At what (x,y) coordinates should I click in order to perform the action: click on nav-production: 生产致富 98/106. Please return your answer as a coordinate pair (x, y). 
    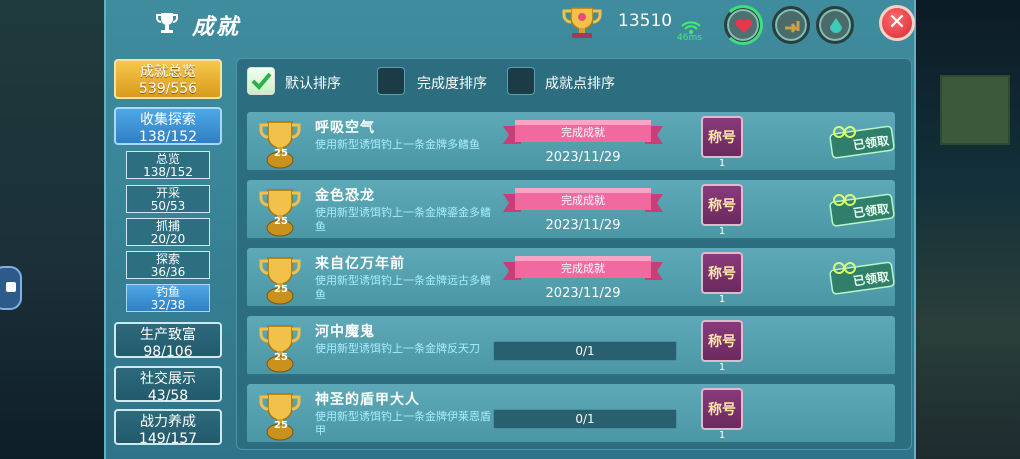
    Looking at the image, I should click on (168, 341).